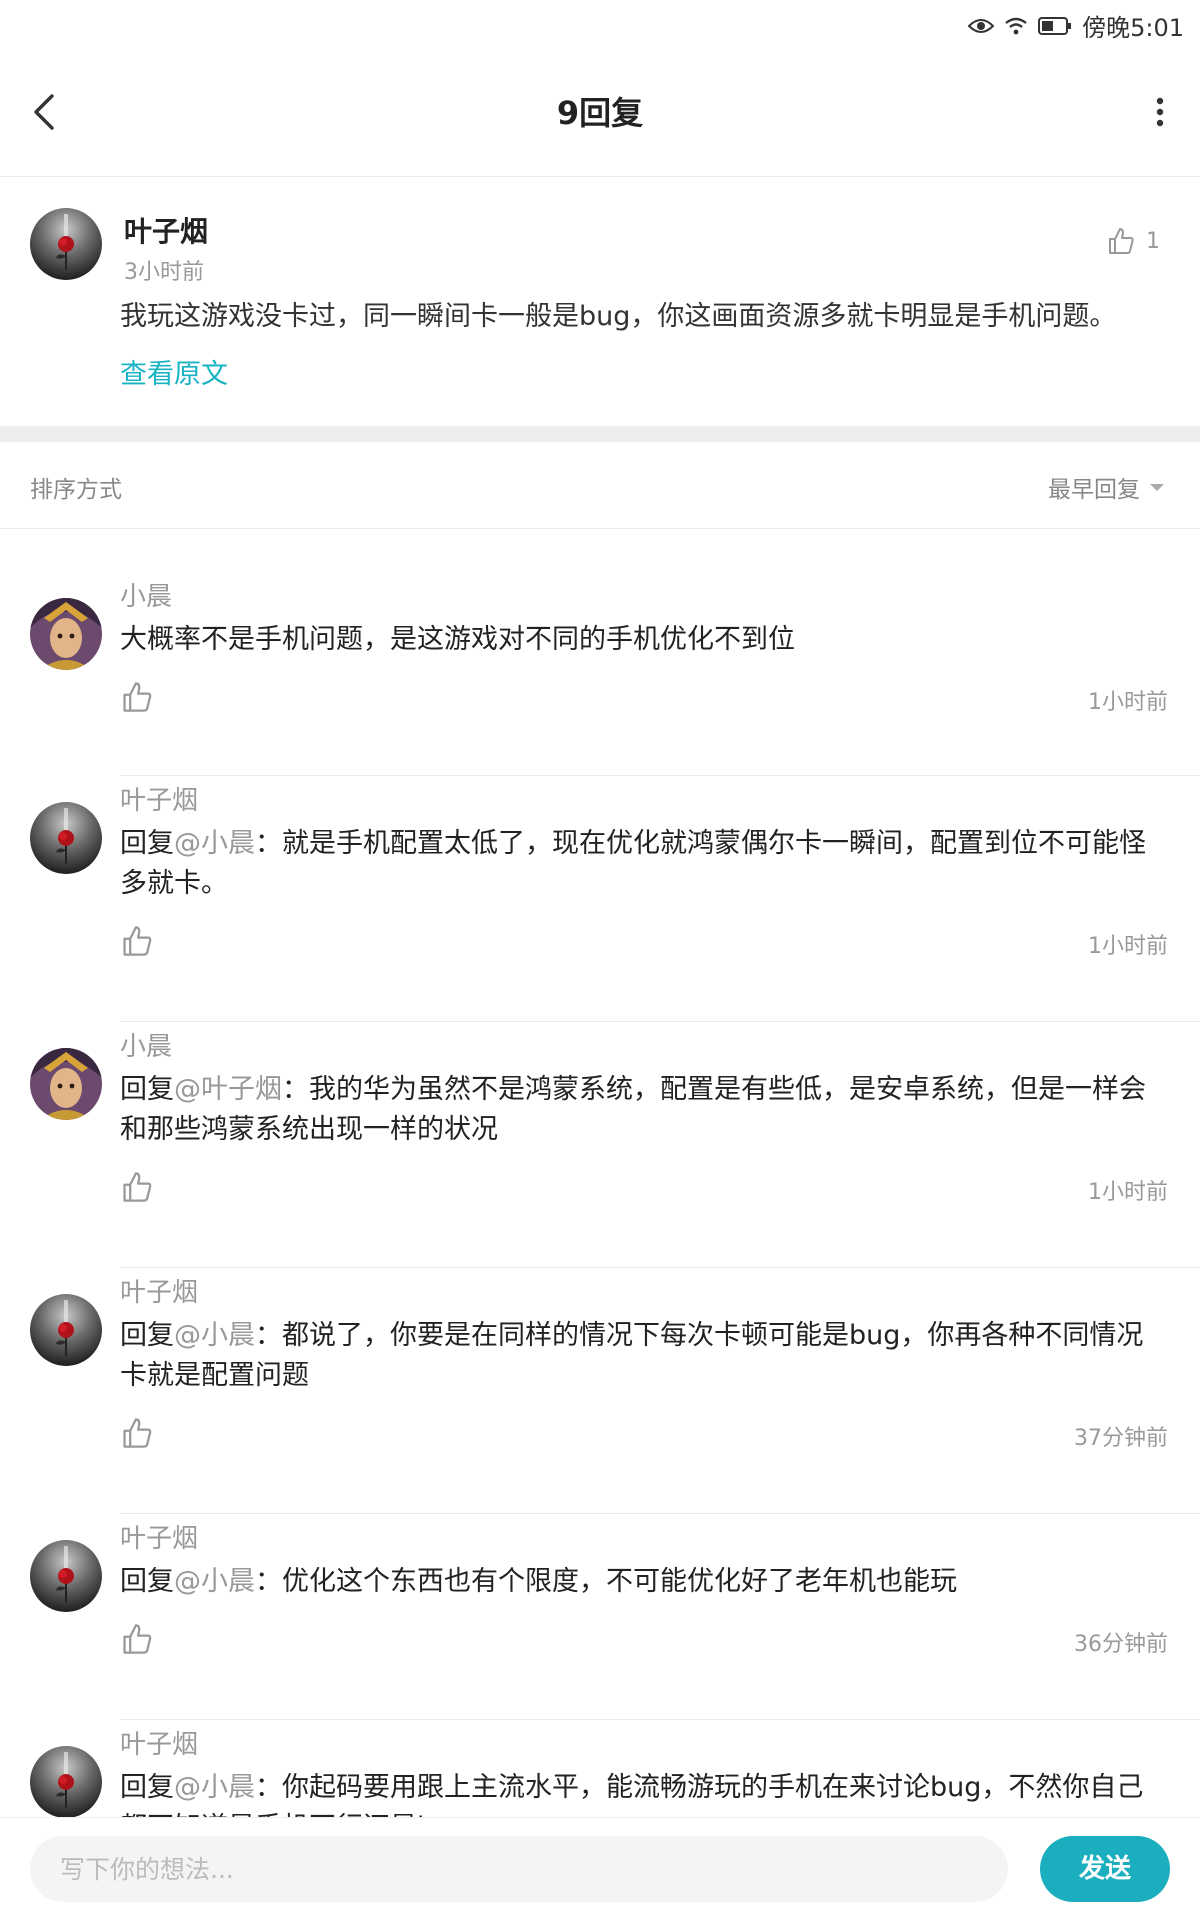  What do you see at coordinates (1157, 487) in the screenshot?
I see `caret-down-icon` at bounding box center [1157, 487].